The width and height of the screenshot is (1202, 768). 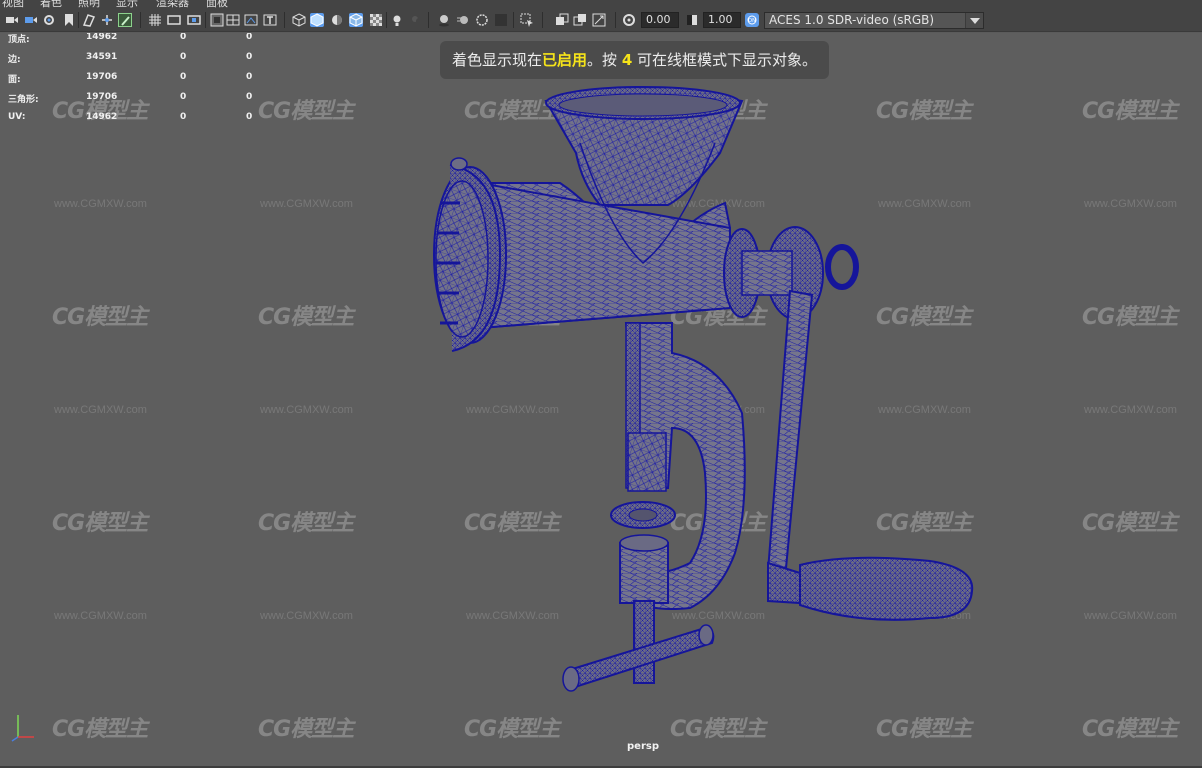 What do you see at coordinates (337, 20) in the screenshot?
I see `default-material-icon` at bounding box center [337, 20].